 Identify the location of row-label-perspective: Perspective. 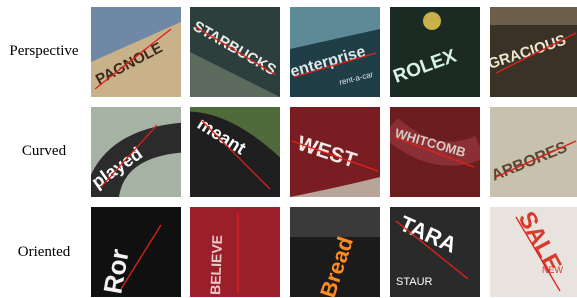
(44, 51).